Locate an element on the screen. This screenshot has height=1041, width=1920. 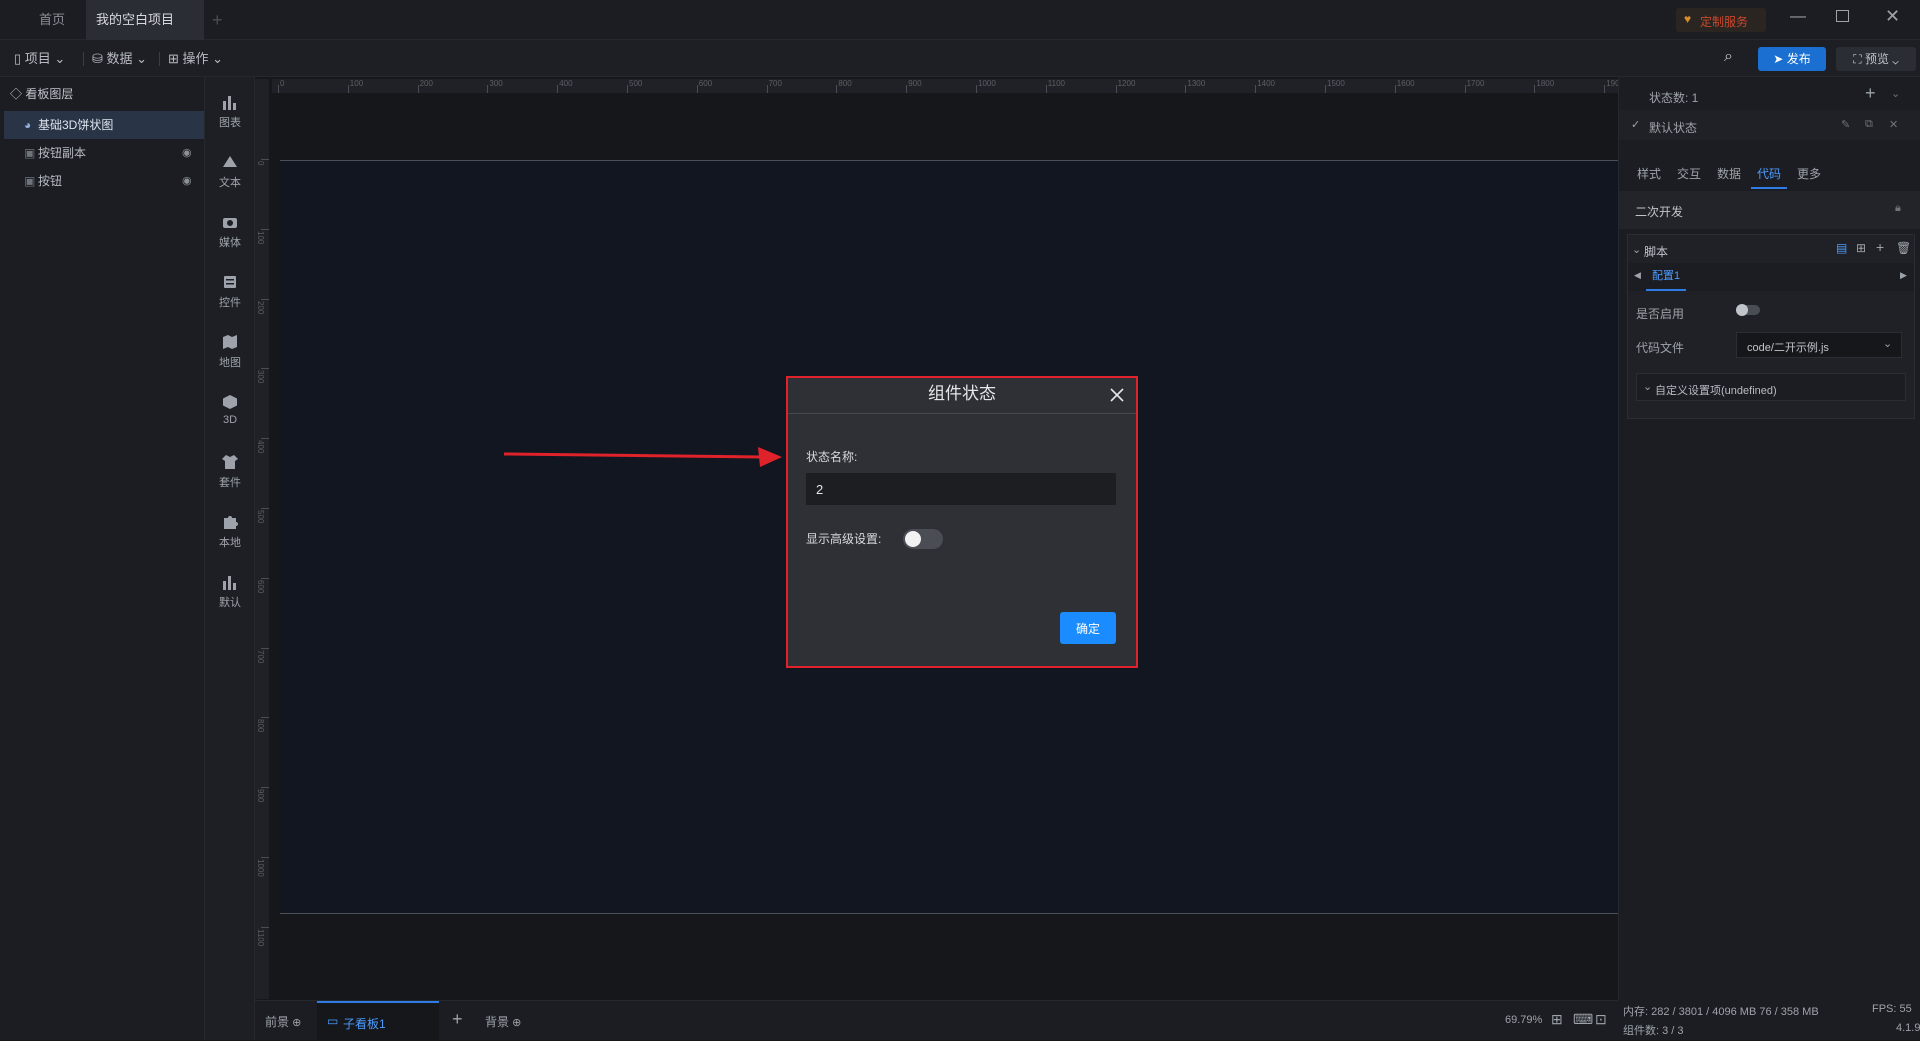
layer-item-button: ▣ 按钮 ◉ is located at coordinates (104, 181).